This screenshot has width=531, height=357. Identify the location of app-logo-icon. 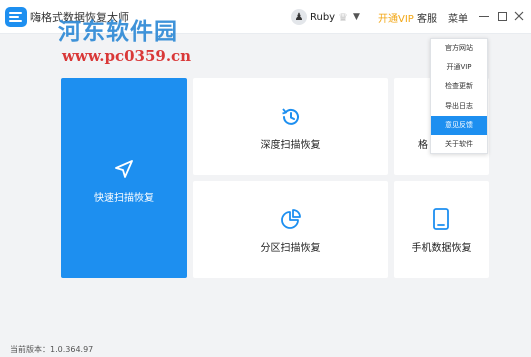
(16, 17).